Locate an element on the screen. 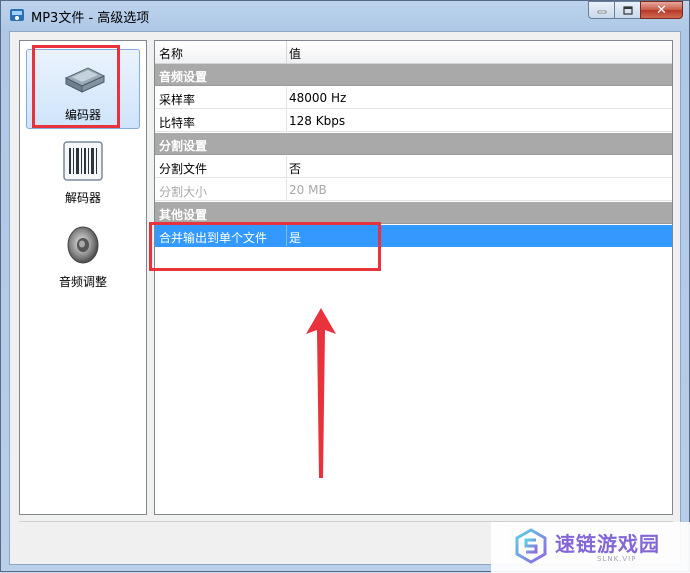  window-title: MP3文件 - 高级选项 is located at coordinates (90, 18).